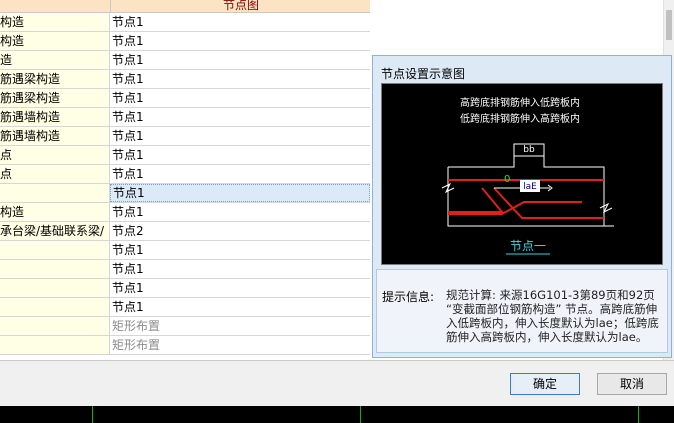 This screenshot has height=423, width=674. Describe the element at coordinates (337, 383) in the screenshot. I see `dialog-button-bar: 确定 取消` at that location.